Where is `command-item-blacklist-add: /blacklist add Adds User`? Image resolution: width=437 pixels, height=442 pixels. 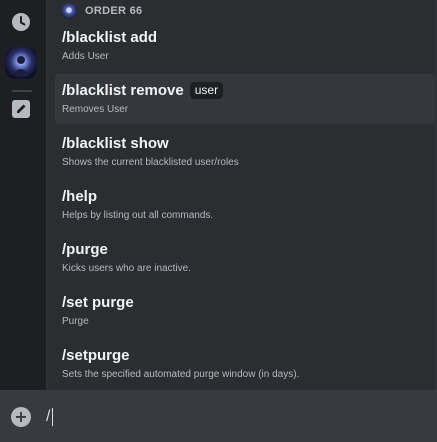
command-item-blacklist-add: /blacklist add Adds User is located at coordinates (245, 46).